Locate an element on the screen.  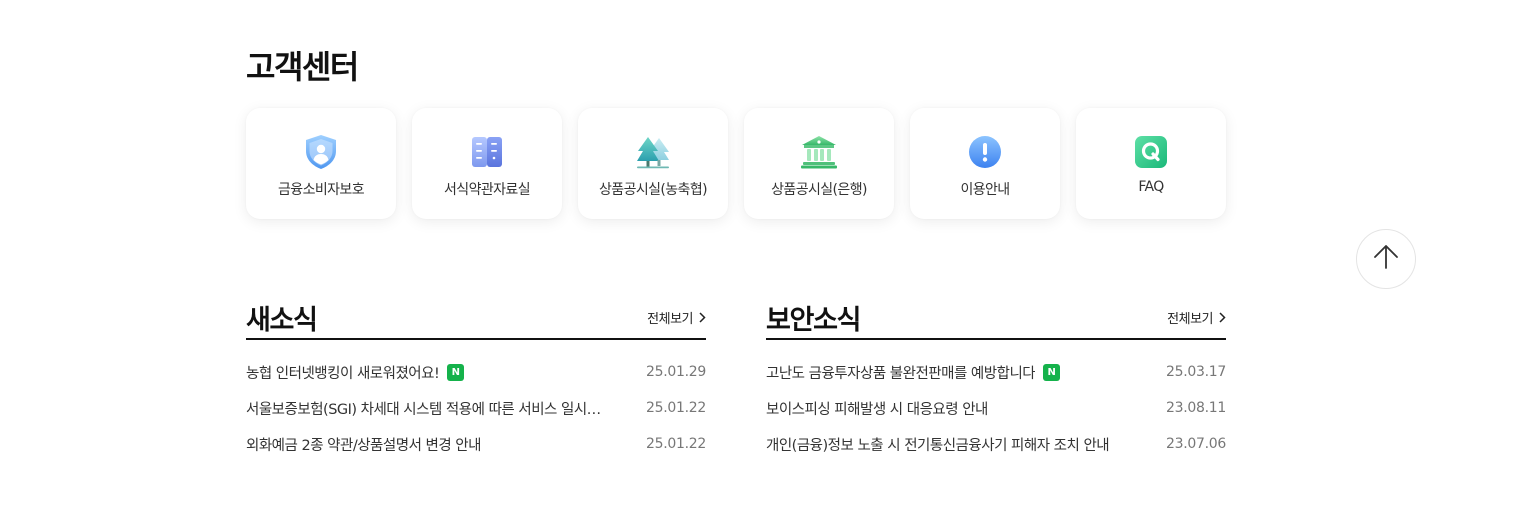
list-item: 외화예금 2종 약관/상품설명서 변경 안내 25.01.22 is located at coordinates (476, 444).